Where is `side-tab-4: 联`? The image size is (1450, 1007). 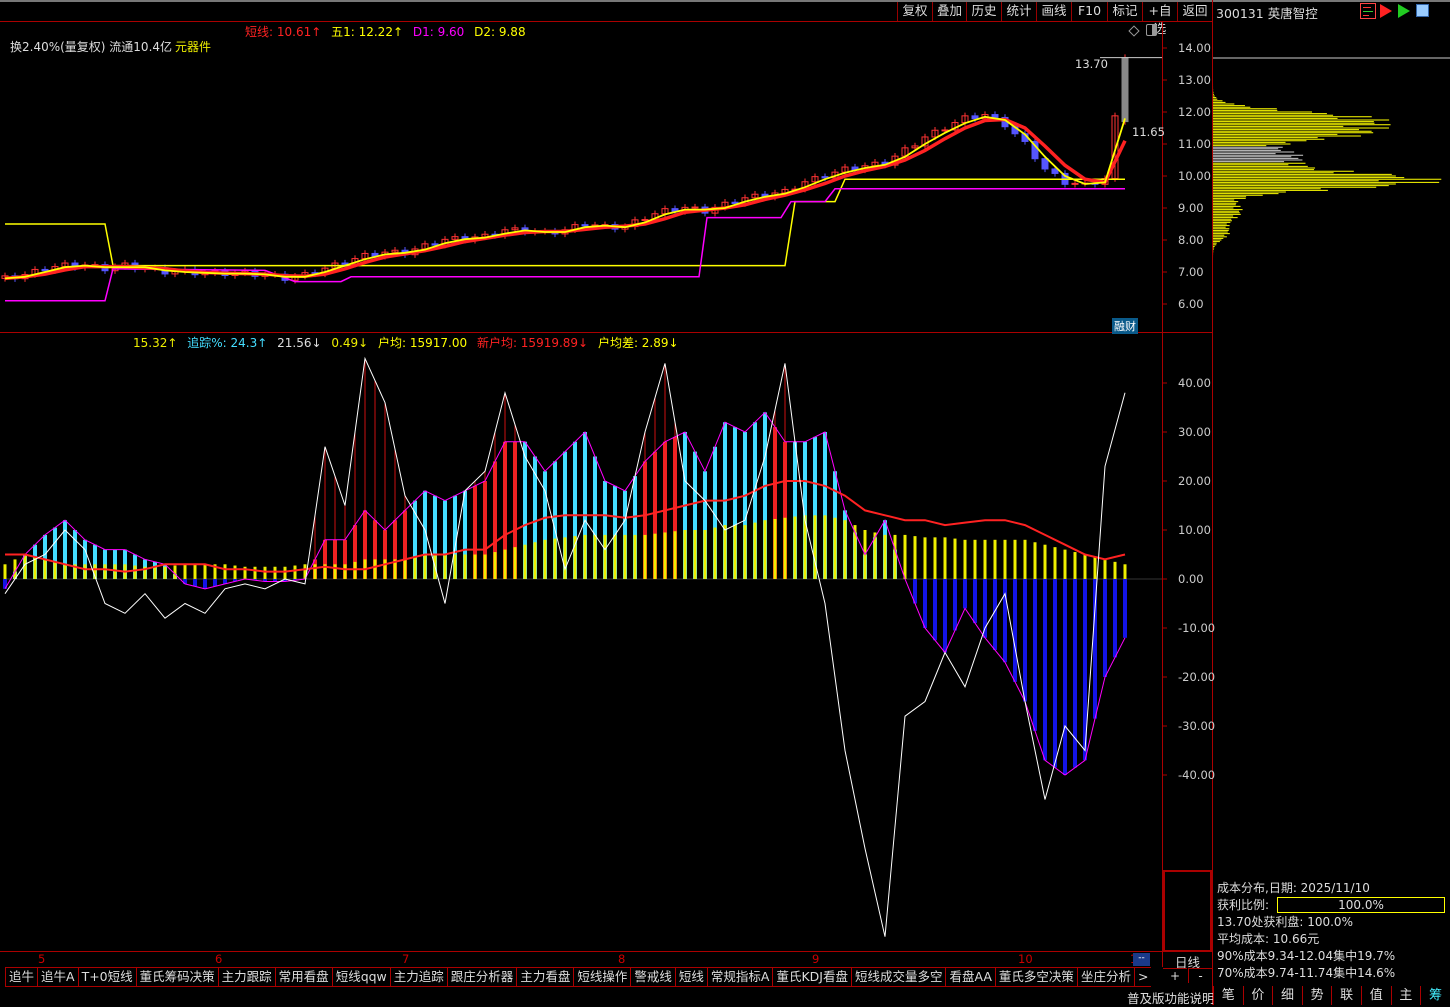
side-tab-4: 联 is located at coordinates (1346, 995).